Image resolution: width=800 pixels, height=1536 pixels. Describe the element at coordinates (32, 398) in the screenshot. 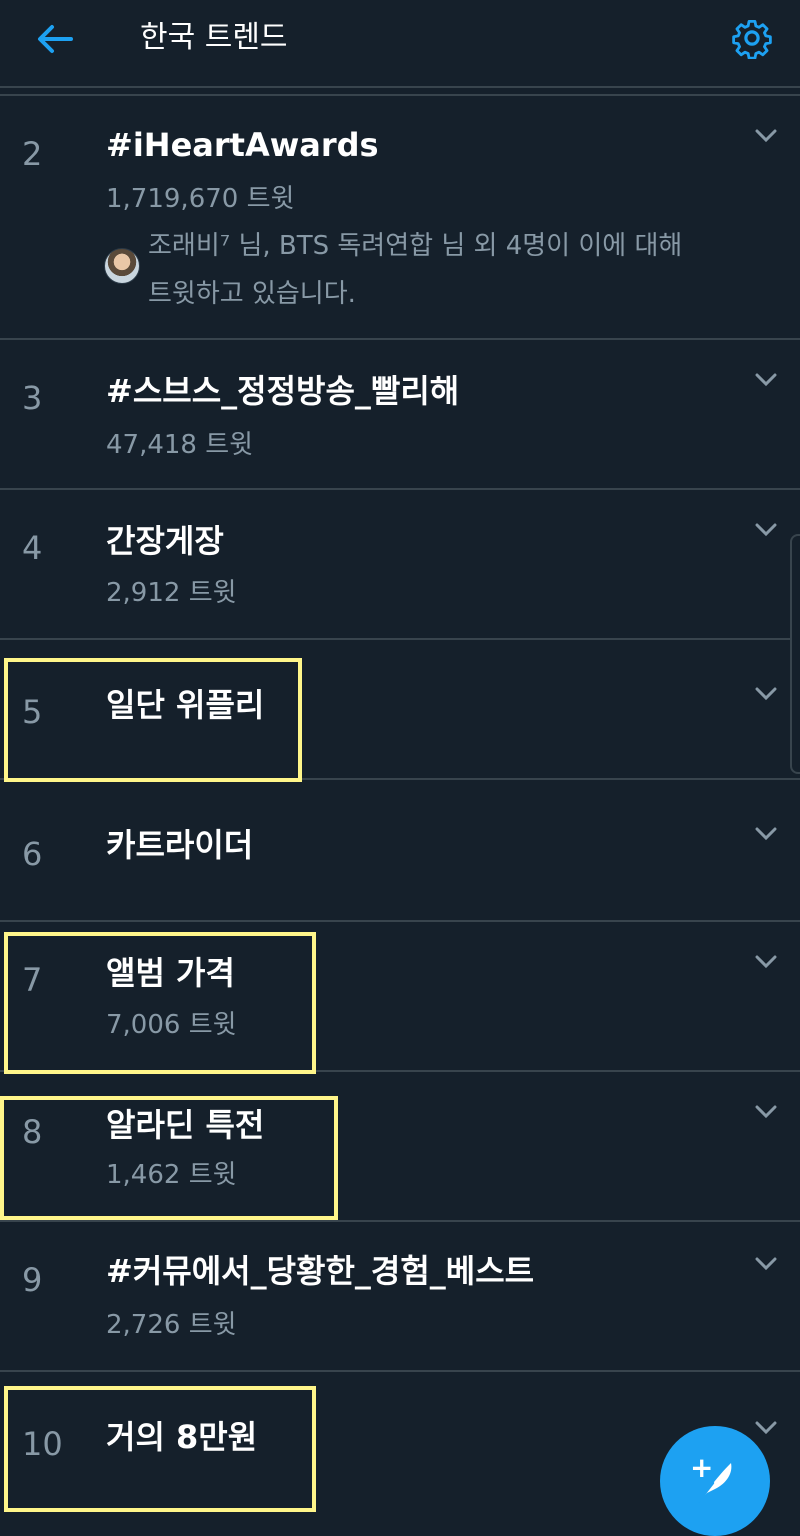

I see `trend-rank: 3` at that location.